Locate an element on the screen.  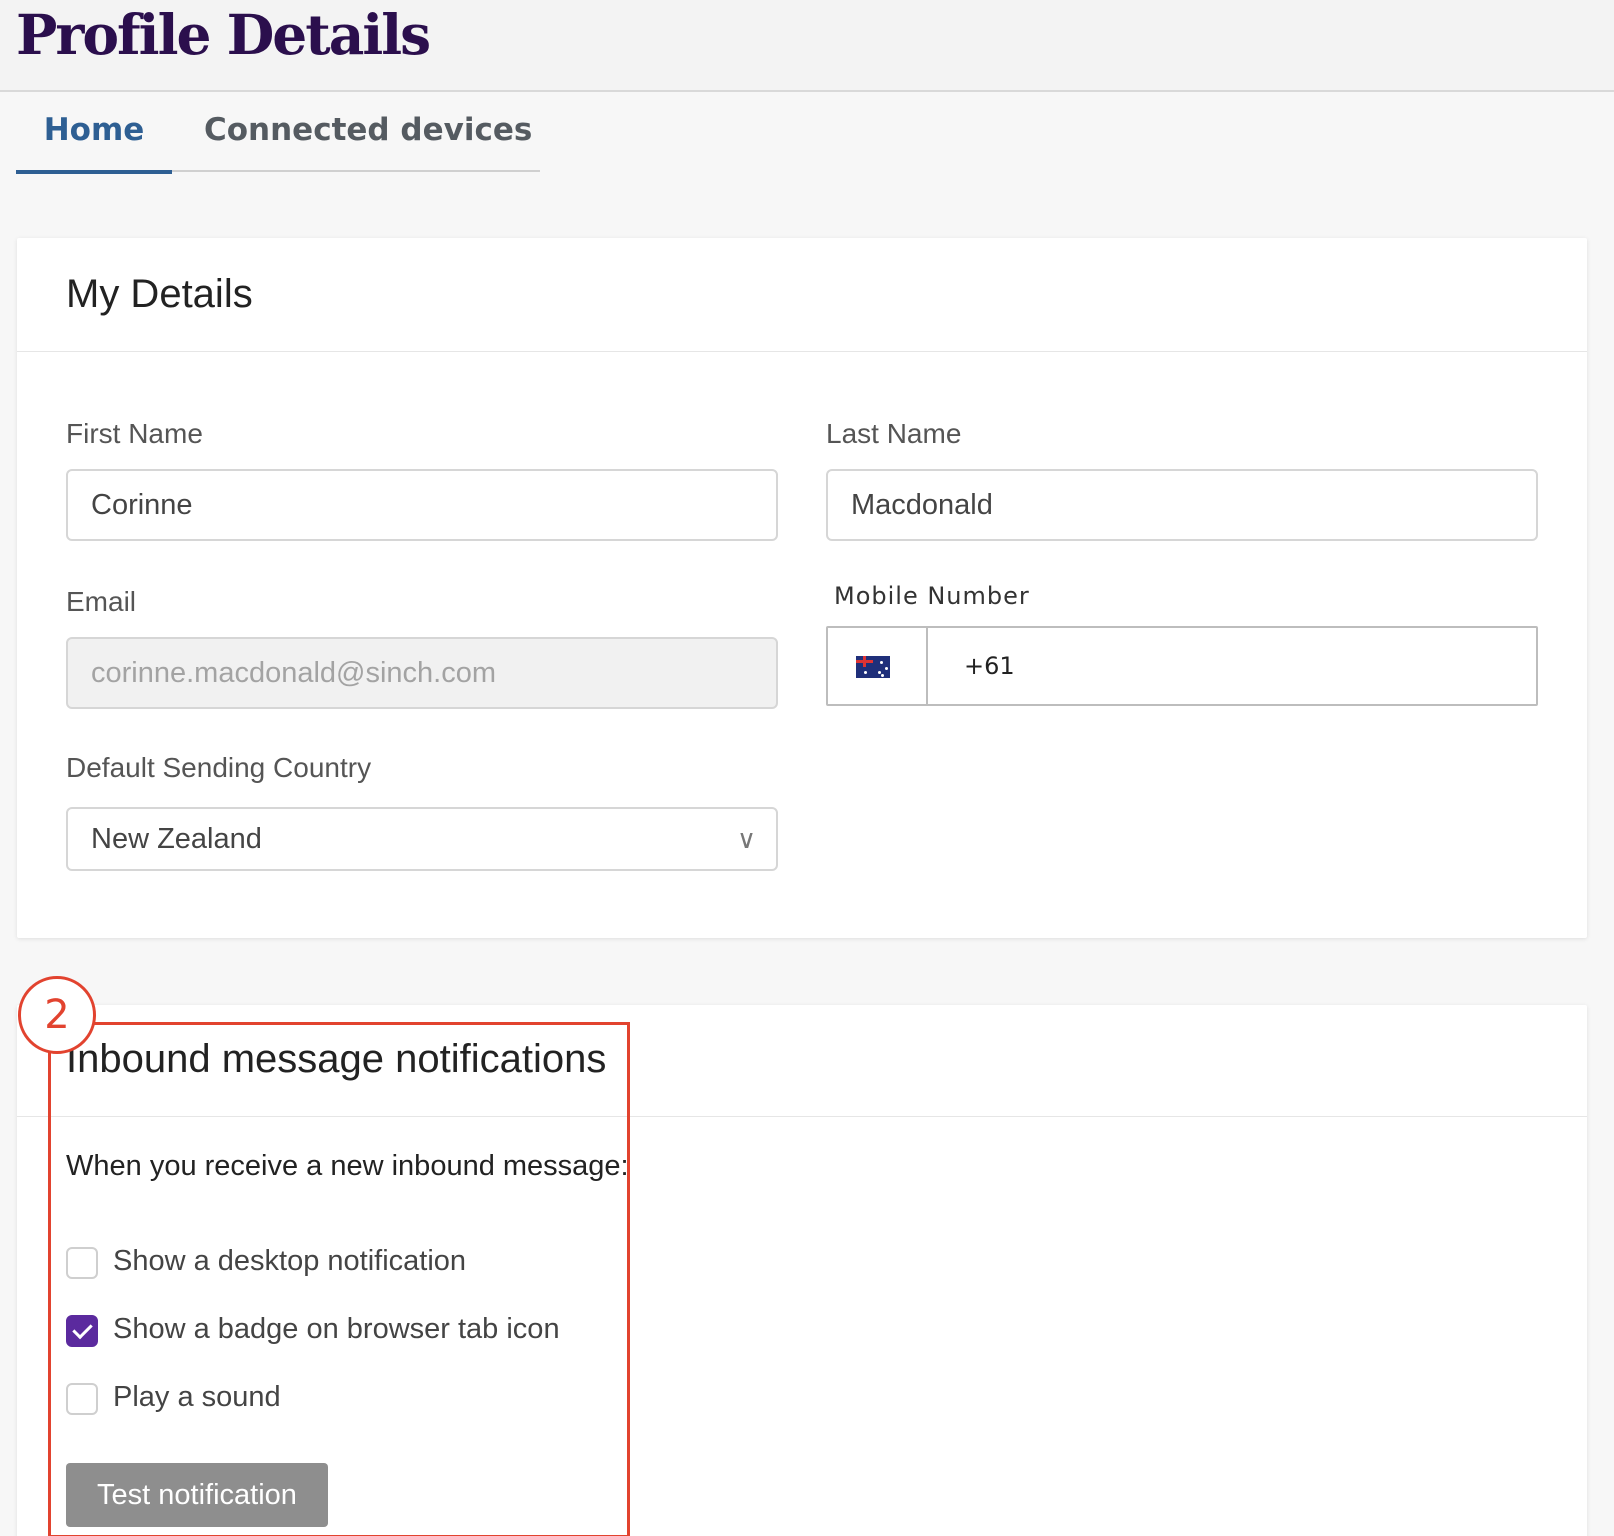
country-code-selector is located at coordinates (878, 666).